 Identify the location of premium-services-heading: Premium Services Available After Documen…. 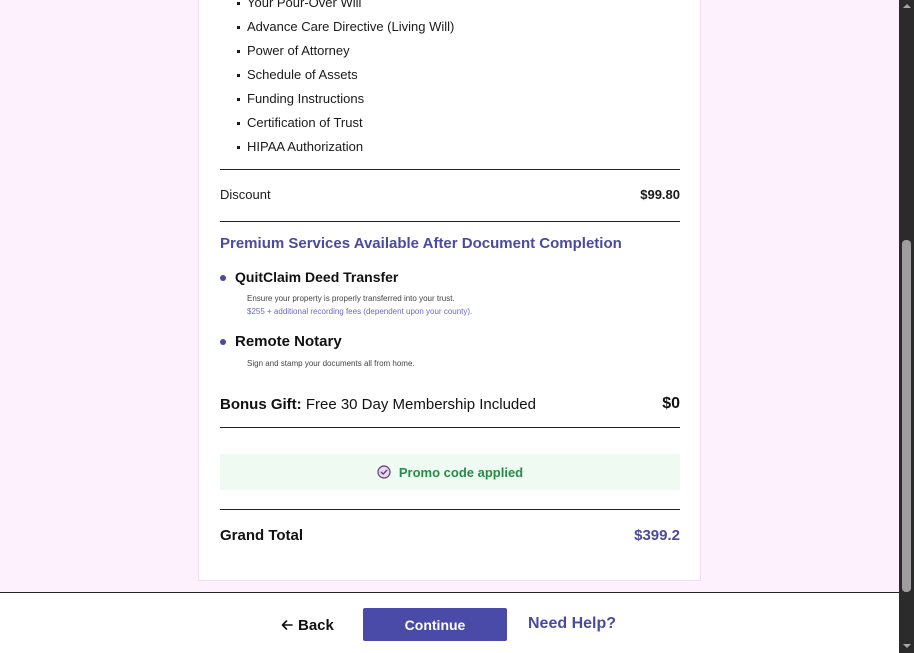
(421, 243).